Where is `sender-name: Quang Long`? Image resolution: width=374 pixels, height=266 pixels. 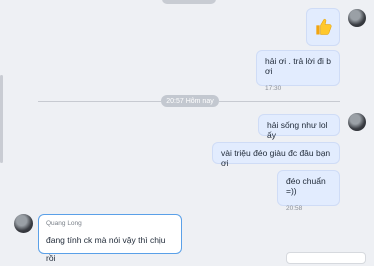 sender-name: Quang Long is located at coordinates (64, 223).